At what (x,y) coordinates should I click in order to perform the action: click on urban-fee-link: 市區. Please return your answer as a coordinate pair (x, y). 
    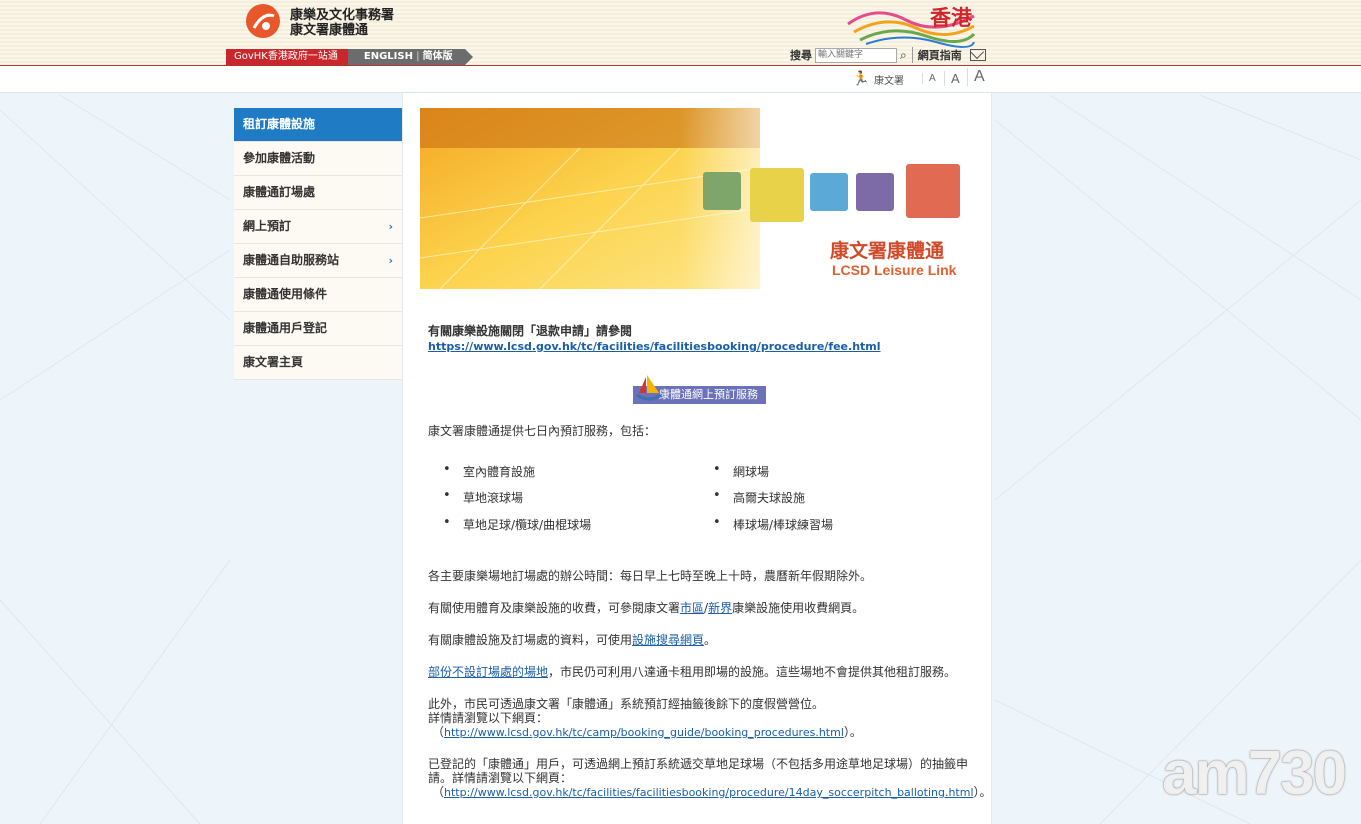
    Looking at the image, I should click on (692, 608).